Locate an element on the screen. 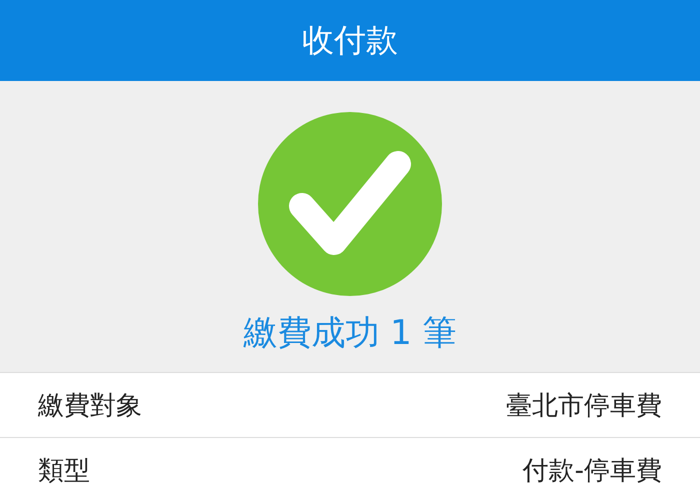  detail-label: 類型 is located at coordinates (64, 471).